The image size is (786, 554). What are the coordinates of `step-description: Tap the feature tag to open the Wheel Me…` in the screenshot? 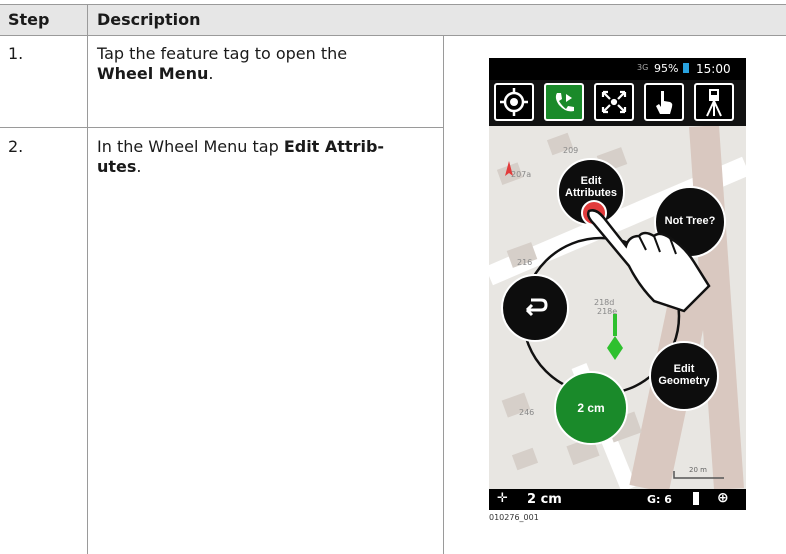 It's located at (262, 64).